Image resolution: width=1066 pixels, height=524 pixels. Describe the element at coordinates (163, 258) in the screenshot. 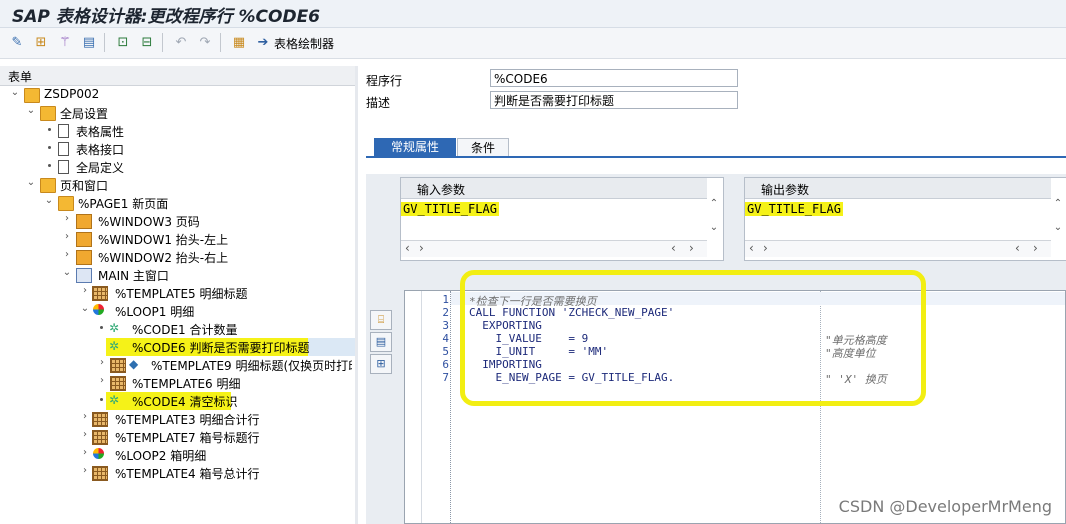

I see `tree-node-label: %WINDOW2 抬头-右上` at that location.